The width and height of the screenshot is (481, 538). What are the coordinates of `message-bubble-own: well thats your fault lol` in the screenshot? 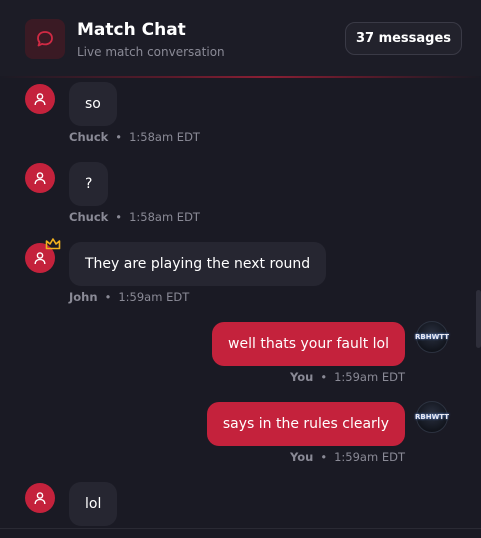 It's located at (308, 344).